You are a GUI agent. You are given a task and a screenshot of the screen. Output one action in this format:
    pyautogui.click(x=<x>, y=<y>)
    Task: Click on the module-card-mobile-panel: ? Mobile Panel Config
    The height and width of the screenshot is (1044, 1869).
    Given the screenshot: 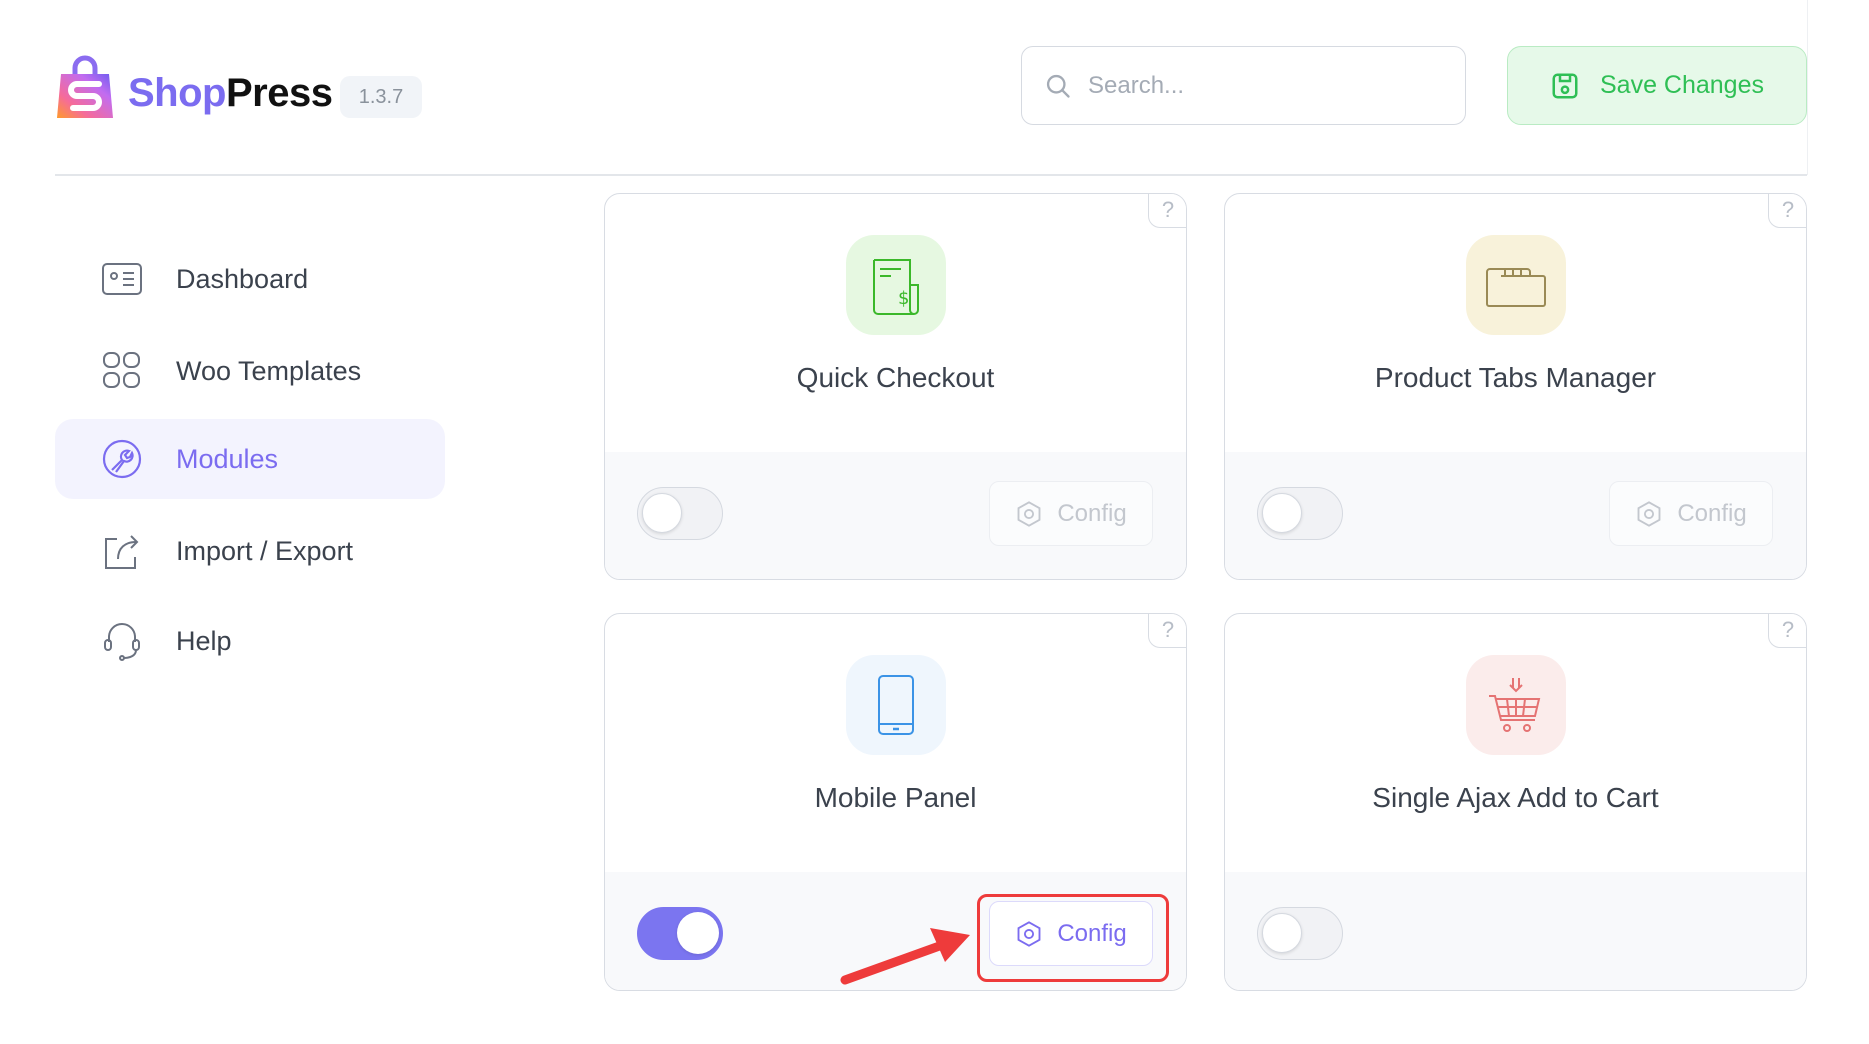 What is the action you would take?
    pyautogui.click(x=895, y=802)
    